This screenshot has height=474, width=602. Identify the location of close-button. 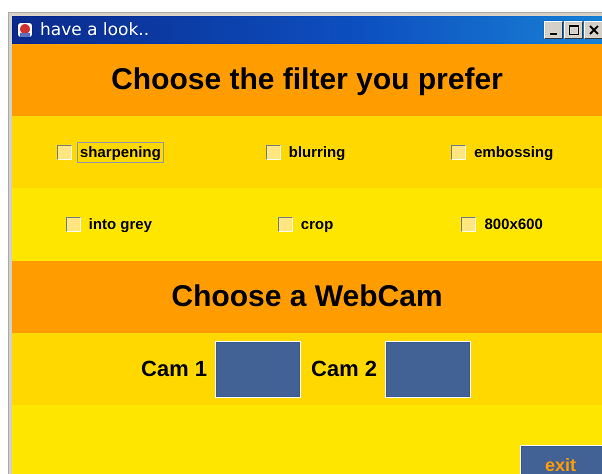
(593, 30).